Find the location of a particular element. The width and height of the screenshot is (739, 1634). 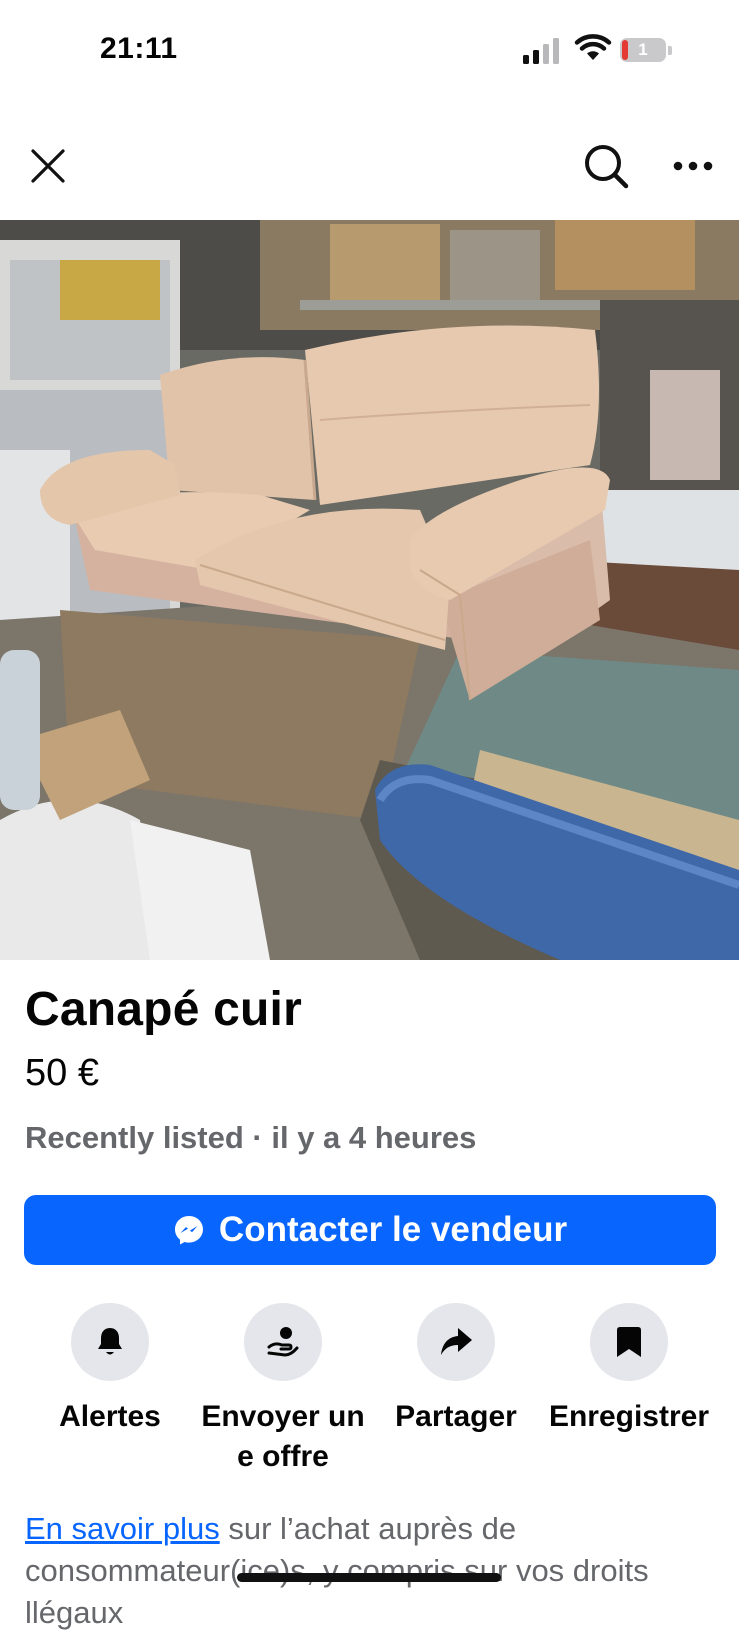

listing-meta: Recently listed · il y a 4 heures is located at coordinates (251, 1137).